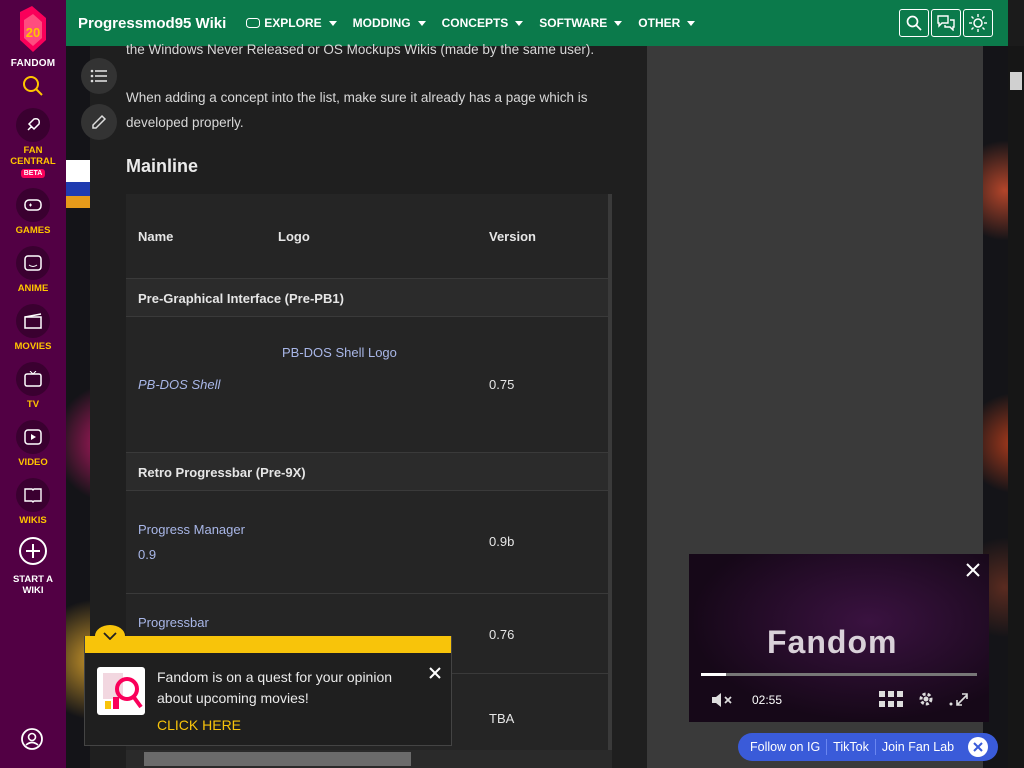 Image resolution: width=1024 pixels, height=768 pixels. I want to click on rail-item-label: GAMES, so click(33, 230).